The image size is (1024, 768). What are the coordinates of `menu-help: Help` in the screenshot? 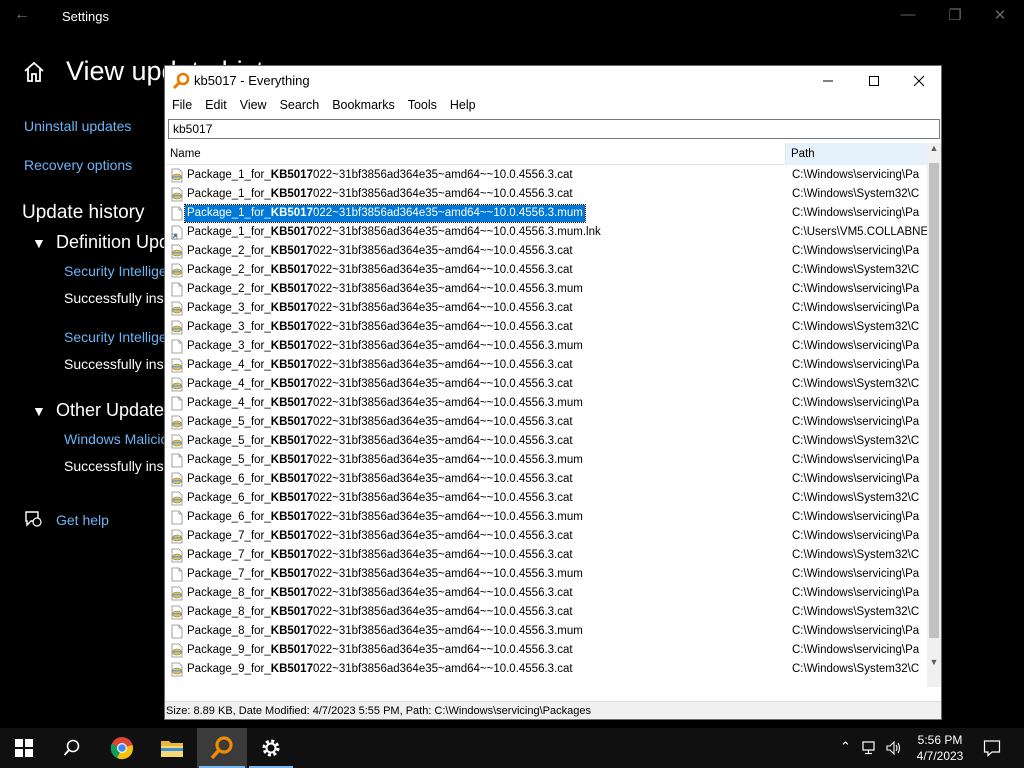 It's located at (462, 104).